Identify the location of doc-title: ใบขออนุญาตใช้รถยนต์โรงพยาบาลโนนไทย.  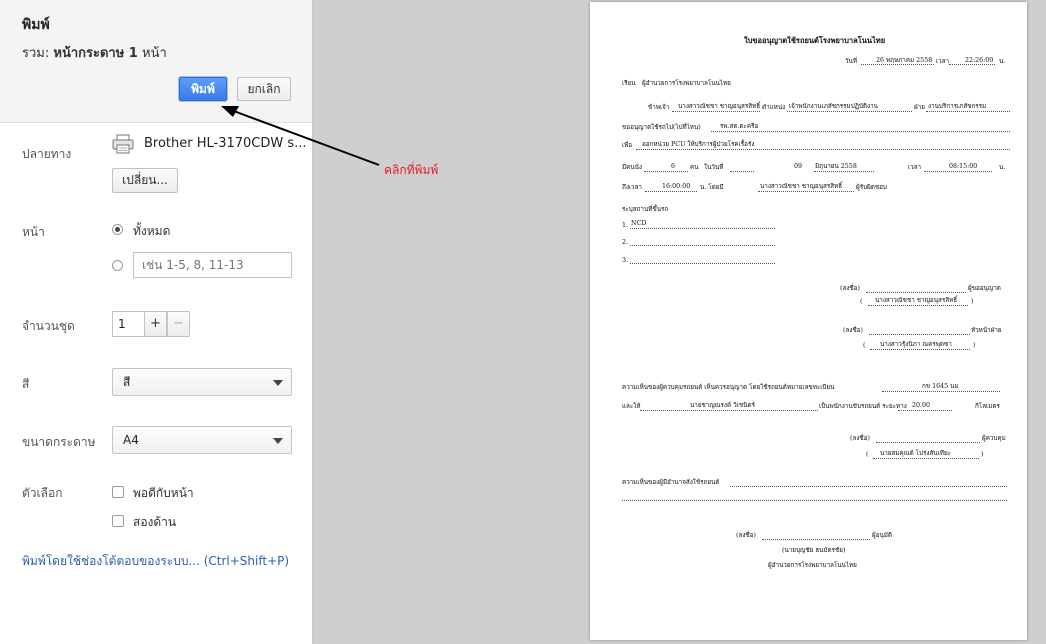
(815, 40).